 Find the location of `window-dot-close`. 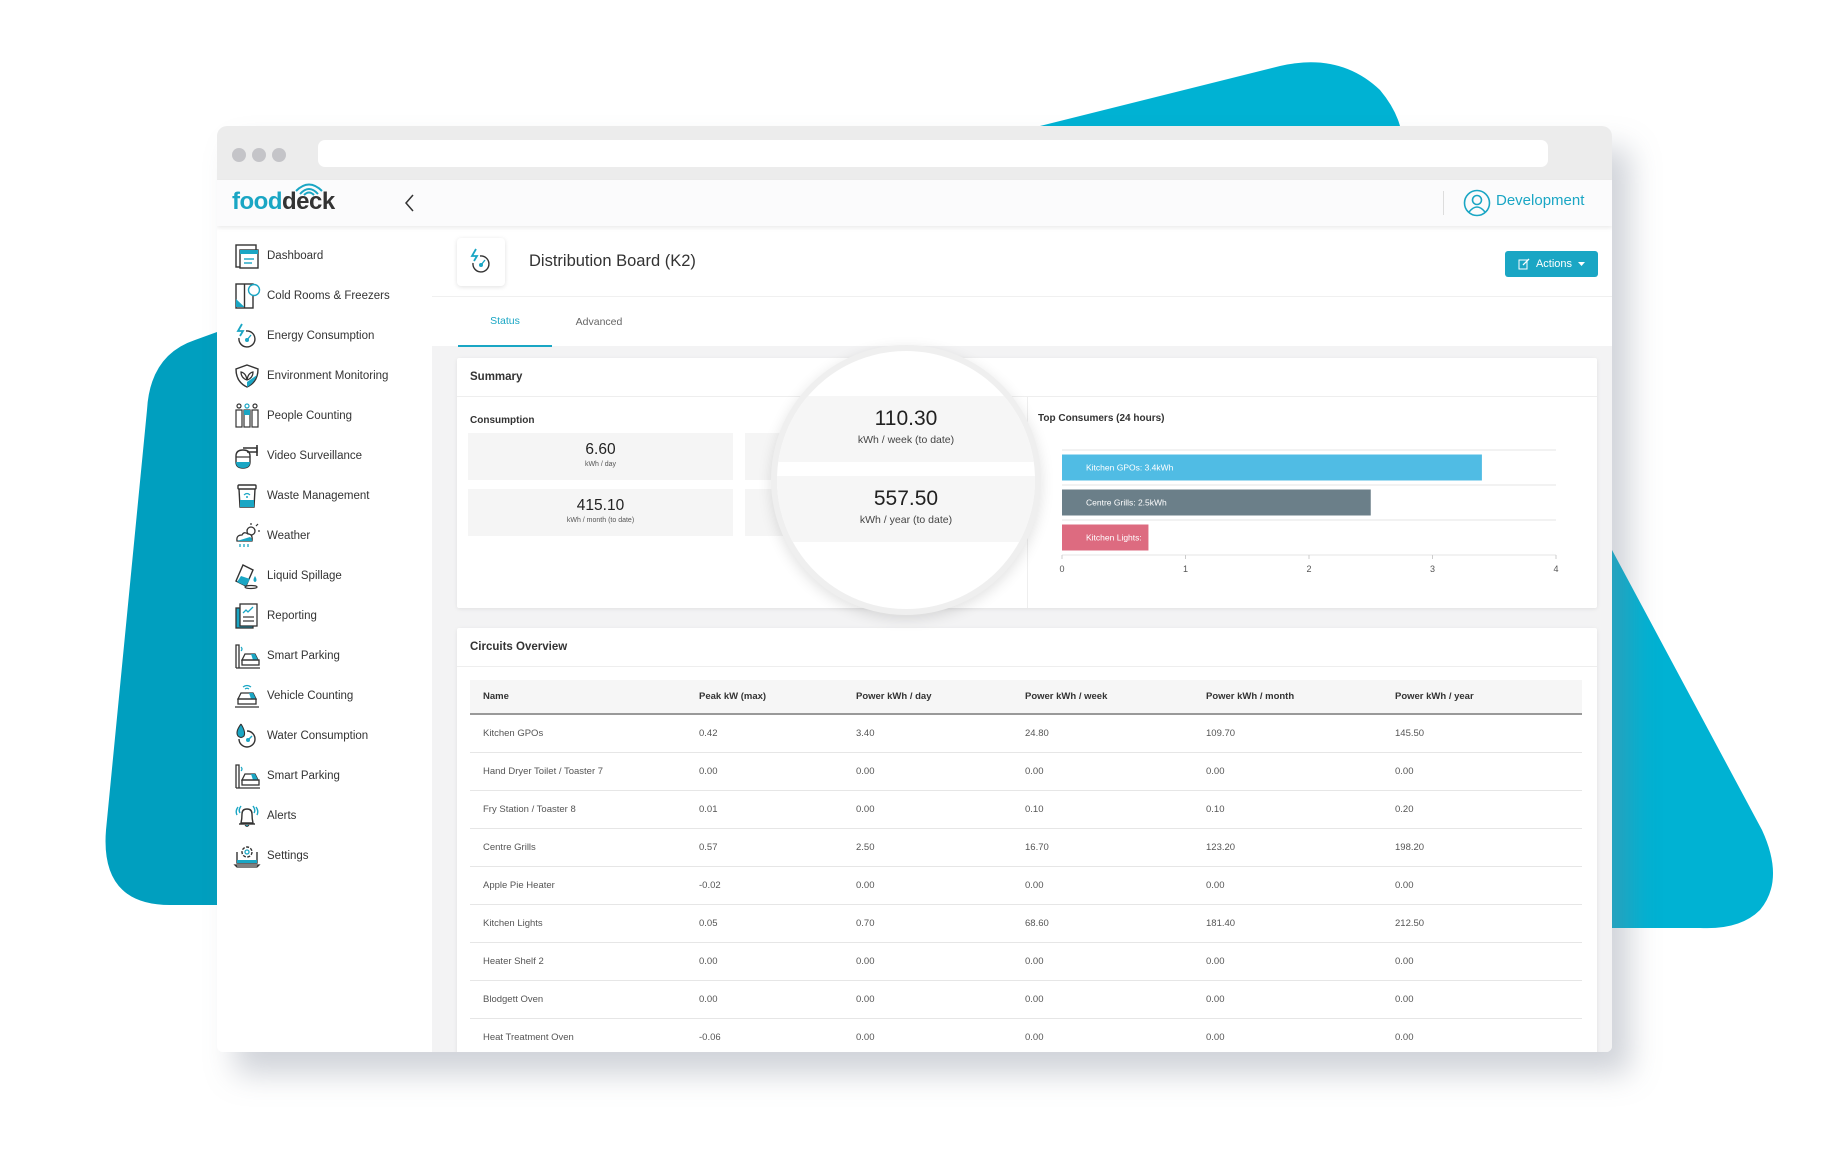

window-dot-close is located at coordinates (239, 155).